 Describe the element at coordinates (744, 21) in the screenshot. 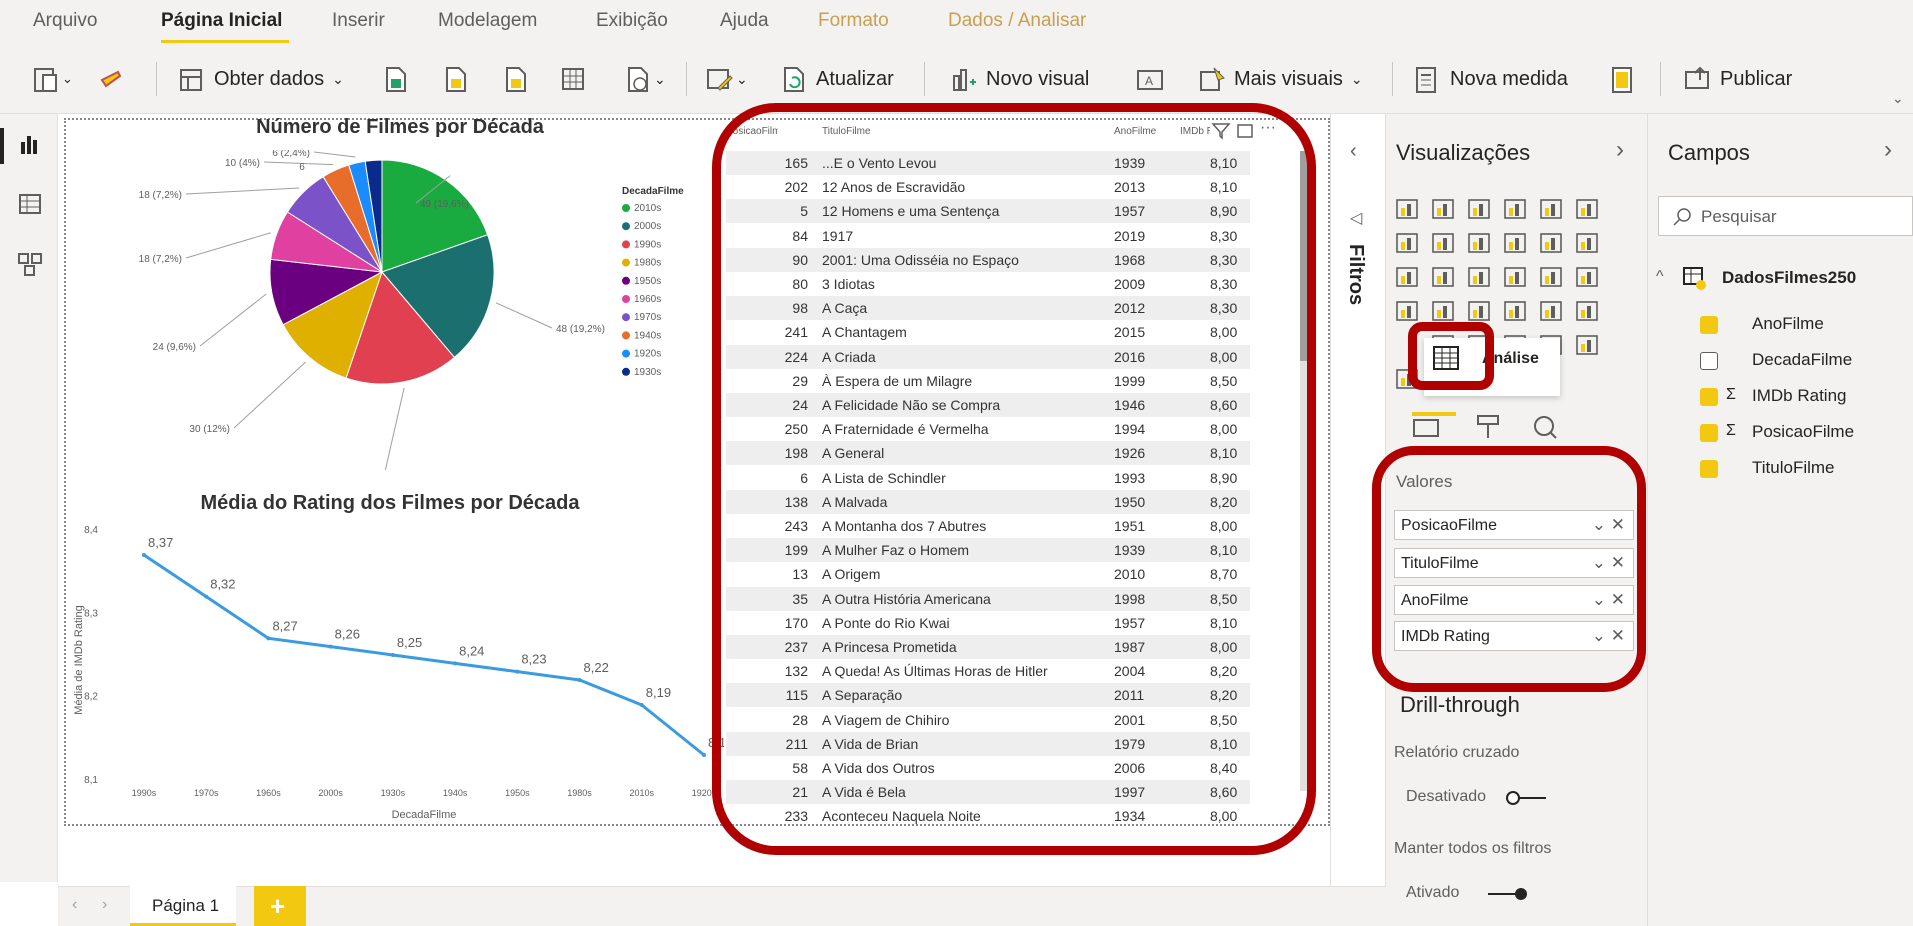

I see `menu-ajuda: Ajuda` at that location.